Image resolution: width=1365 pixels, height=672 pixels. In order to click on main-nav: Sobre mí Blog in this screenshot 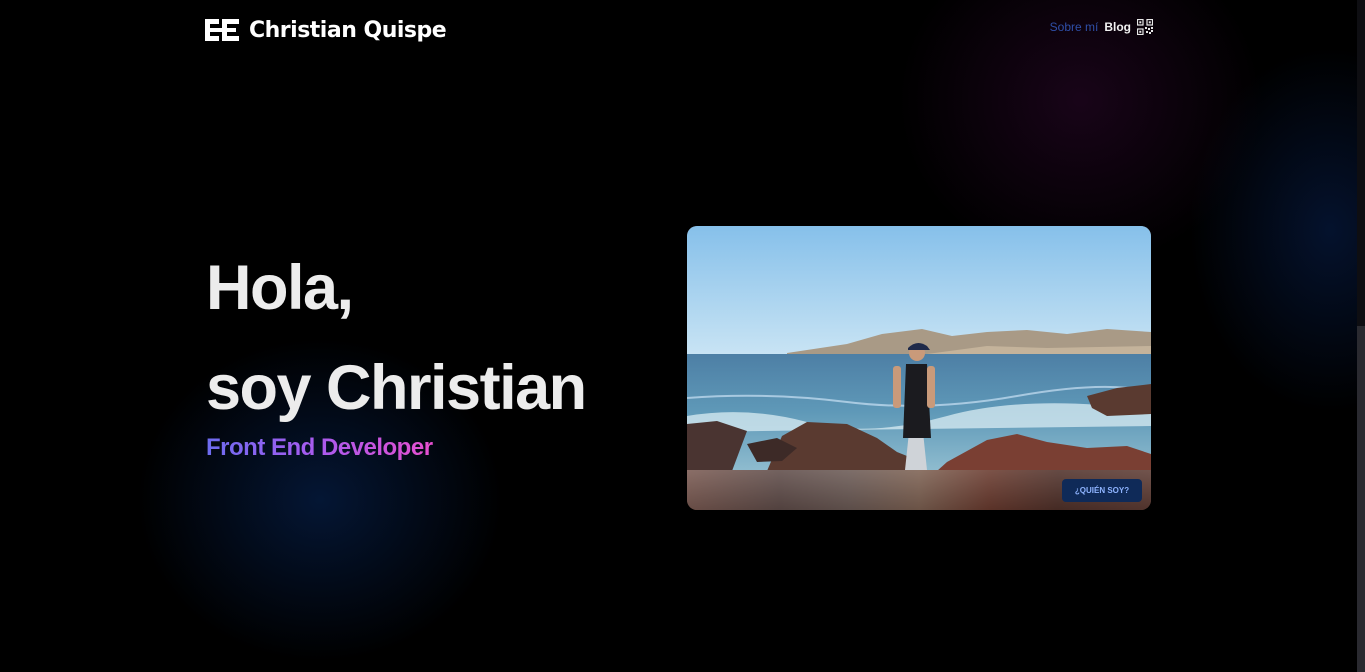, I will do `click(1101, 27)`.